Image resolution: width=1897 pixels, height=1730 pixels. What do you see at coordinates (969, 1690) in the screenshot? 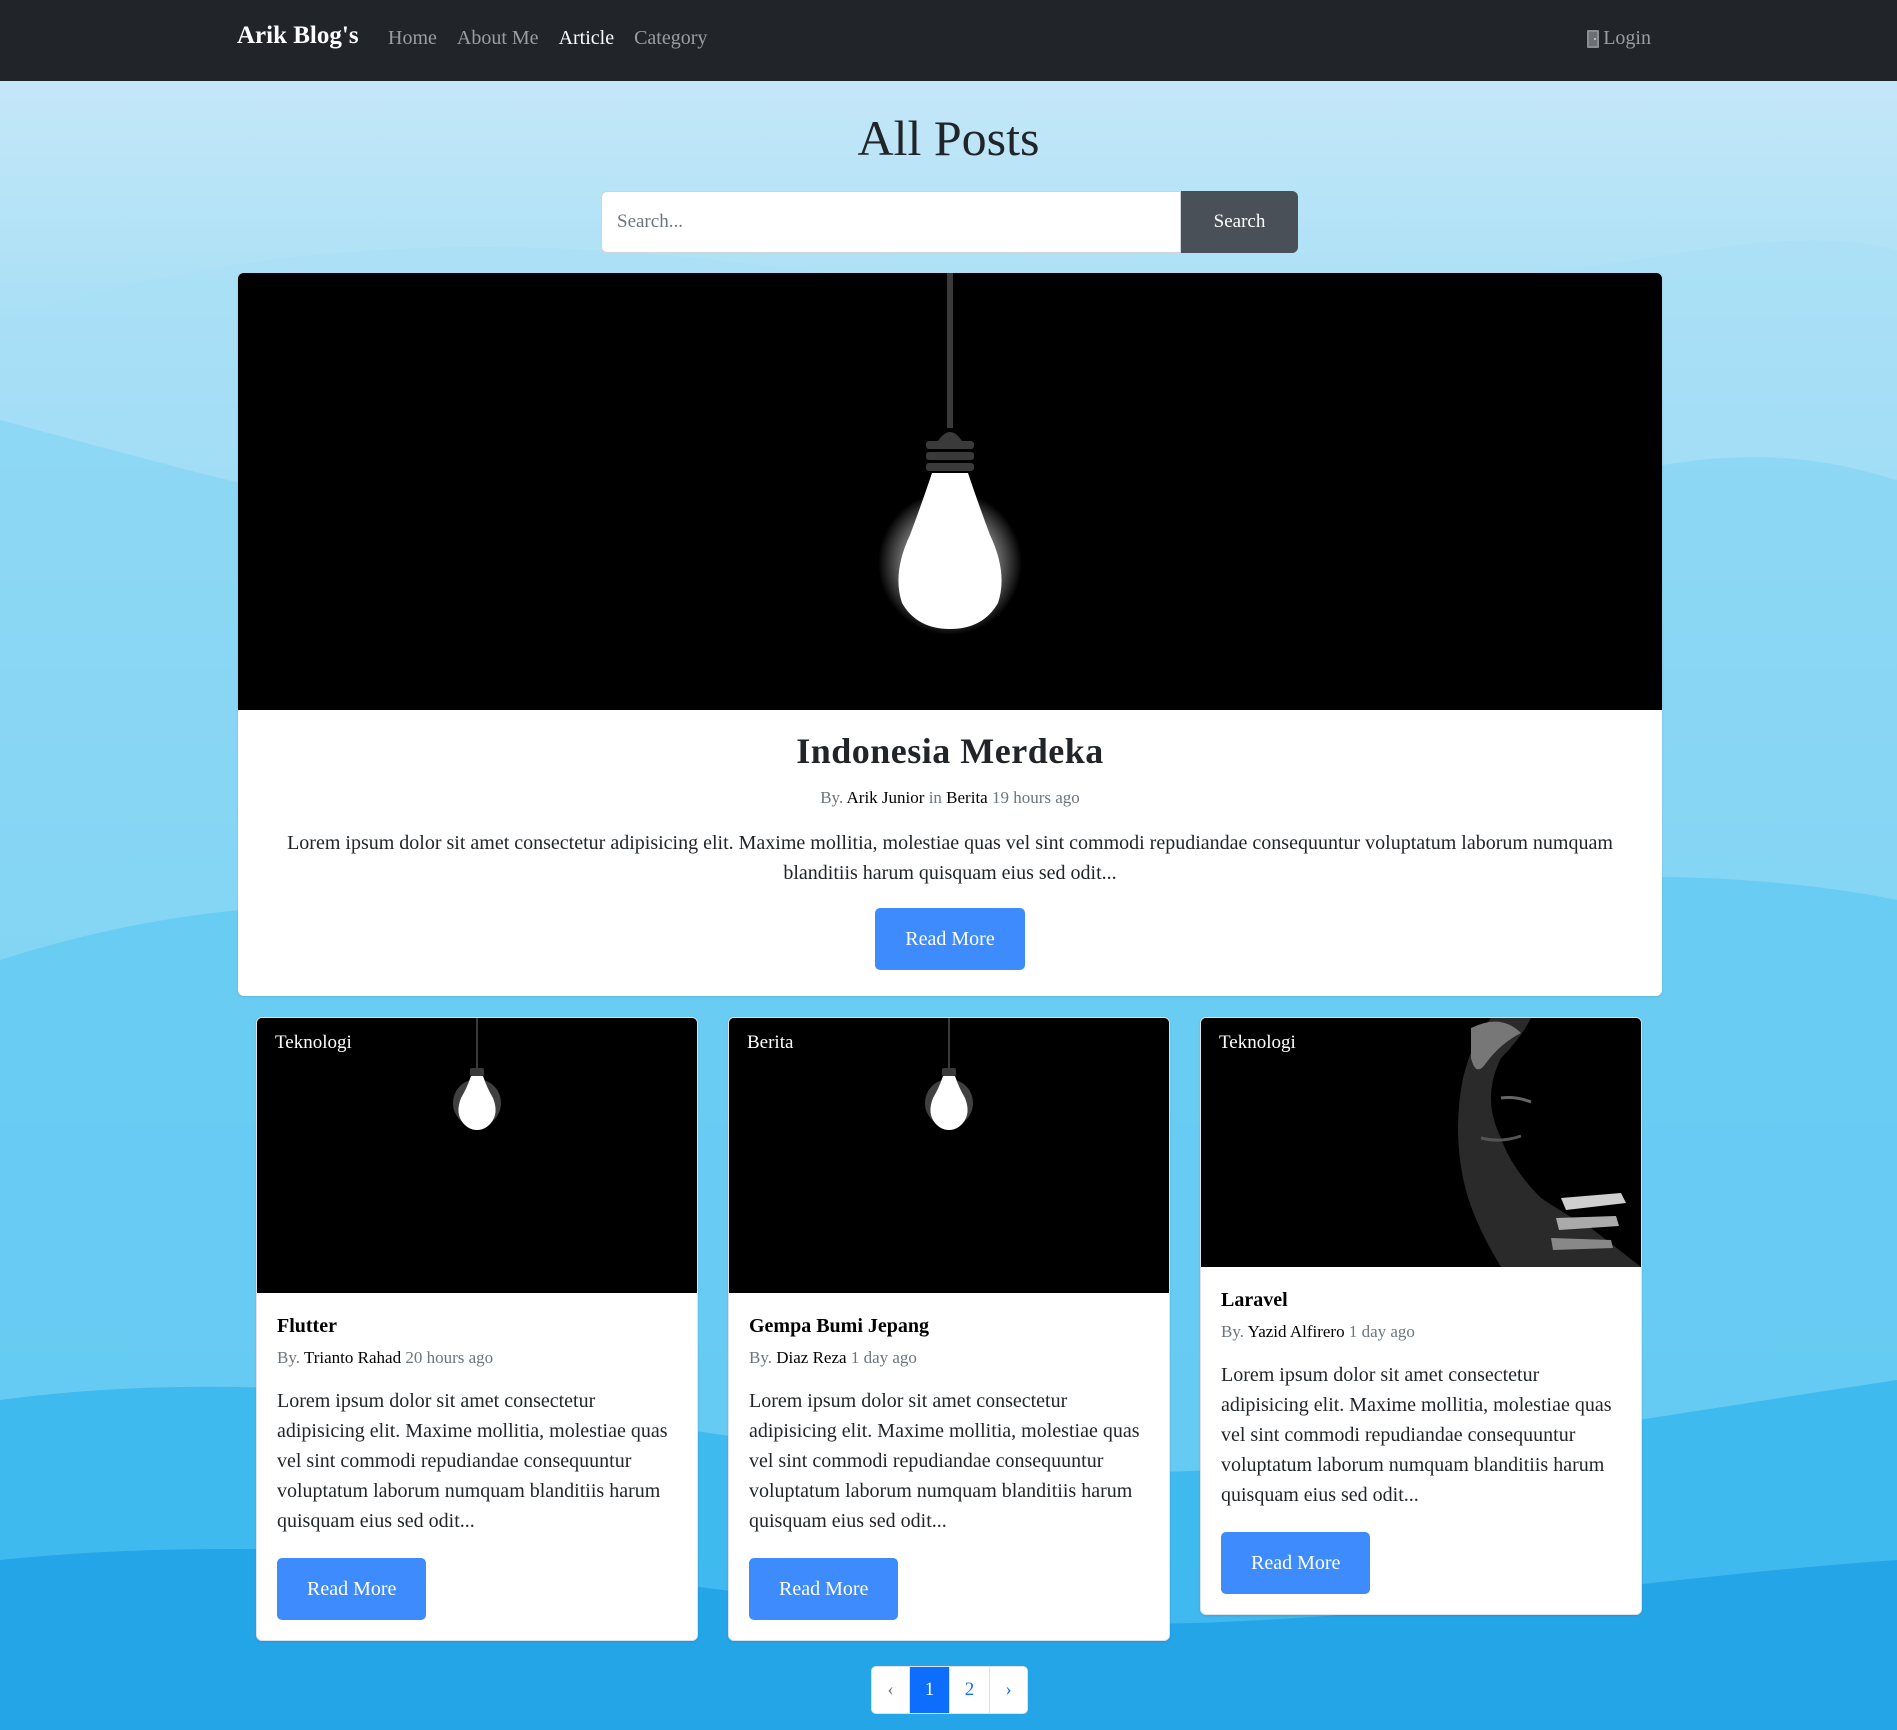
I see `pagination-page-2: 2` at bounding box center [969, 1690].